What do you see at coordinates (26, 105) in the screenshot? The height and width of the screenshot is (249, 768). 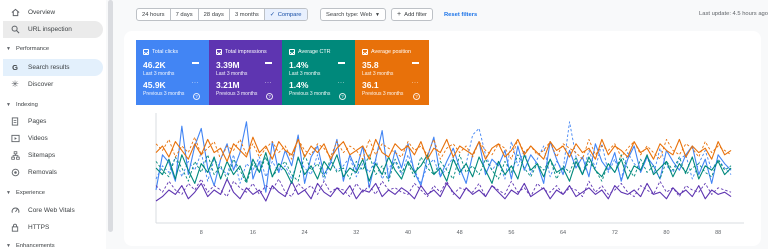 I see `section-label: Indexing` at bounding box center [26, 105].